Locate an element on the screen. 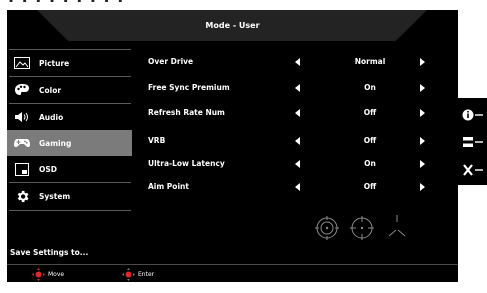 The width and height of the screenshot is (487, 293). menu-item-color: Color is located at coordinates (69, 90).